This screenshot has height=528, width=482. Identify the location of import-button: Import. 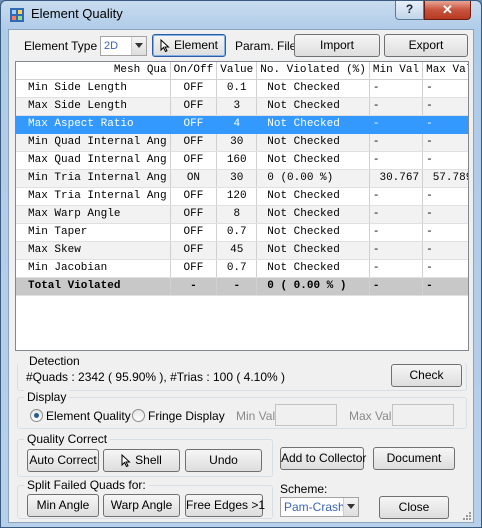
(337, 45).